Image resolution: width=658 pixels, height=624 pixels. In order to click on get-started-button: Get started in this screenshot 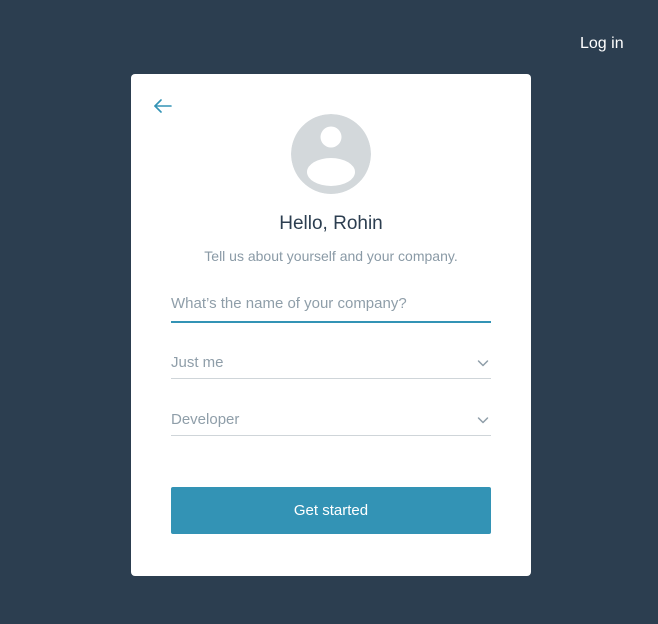, I will do `click(331, 510)`.